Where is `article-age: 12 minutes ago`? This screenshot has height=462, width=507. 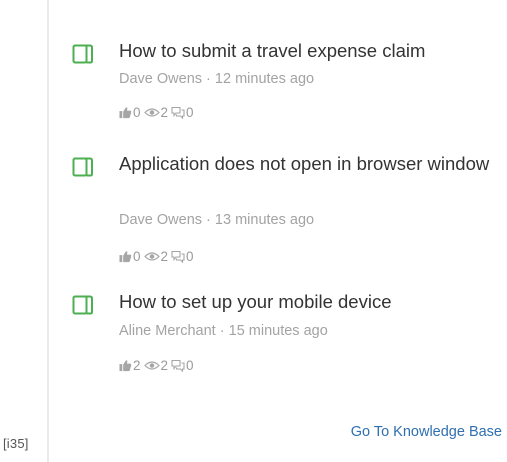
article-age: 12 minutes ago is located at coordinates (264, 79).